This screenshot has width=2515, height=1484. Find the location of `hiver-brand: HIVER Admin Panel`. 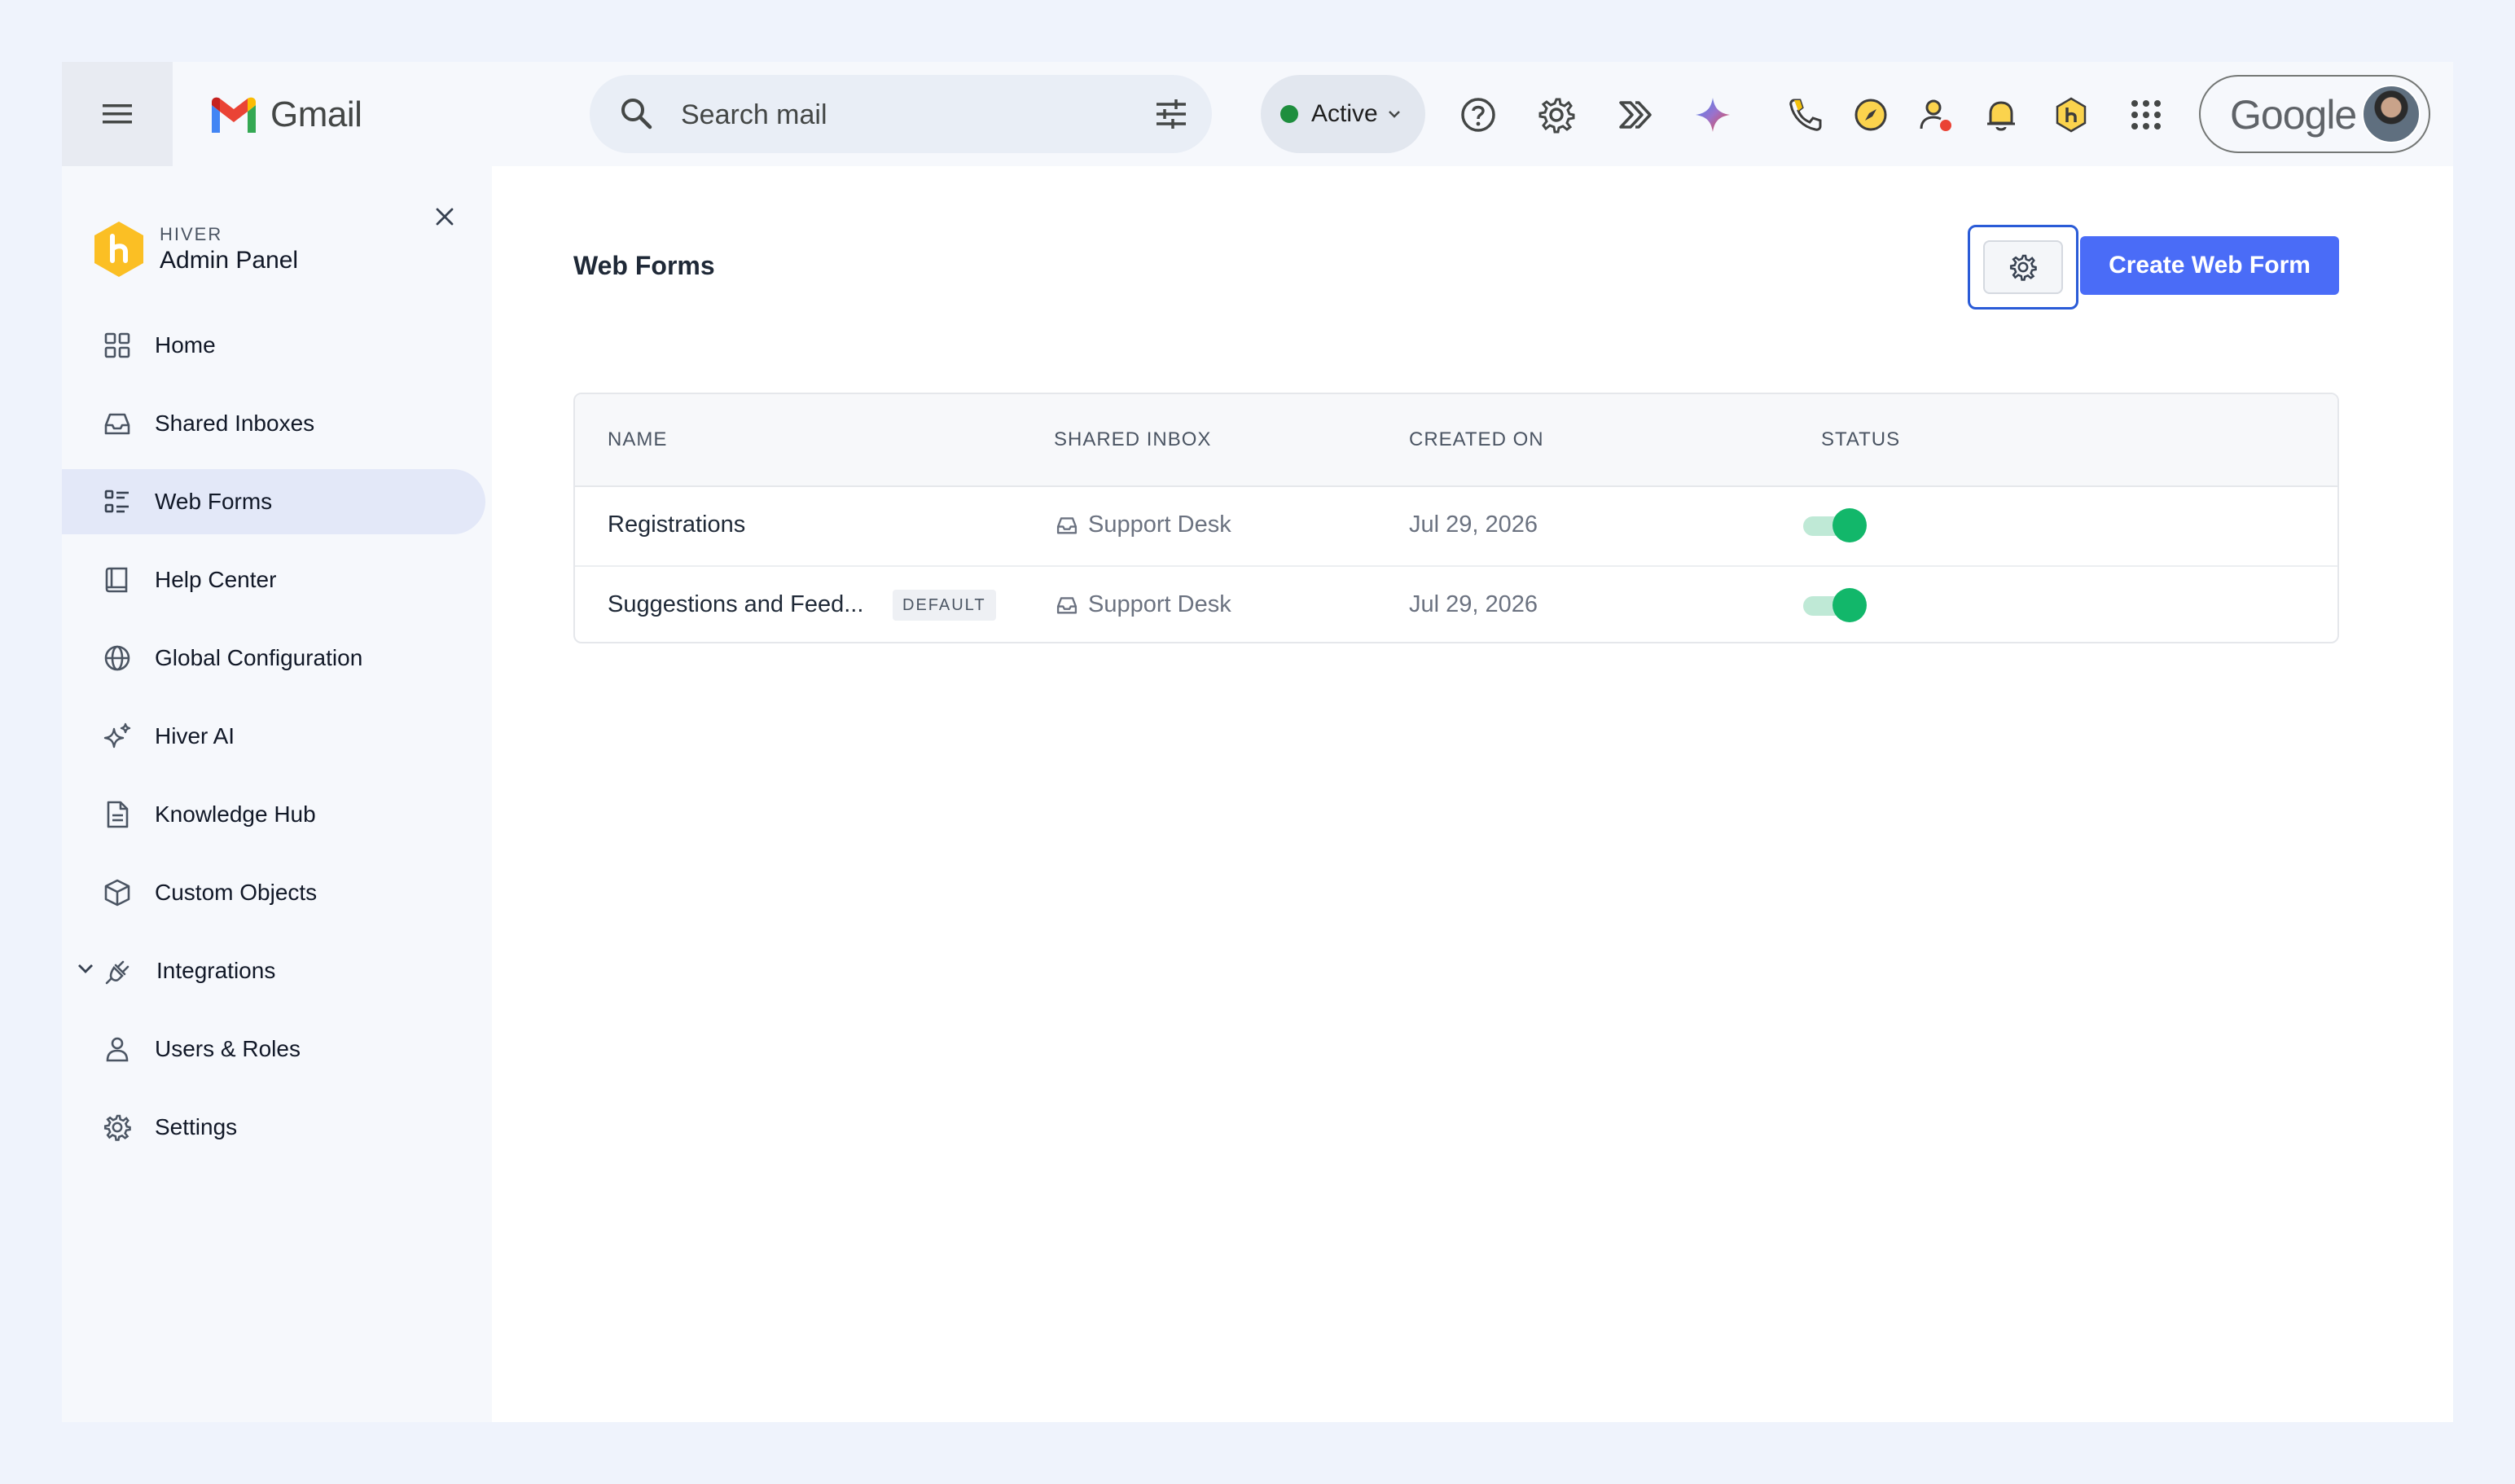

hiver-brand: HIVER Admin Panel is located at coordinates (194, 249).